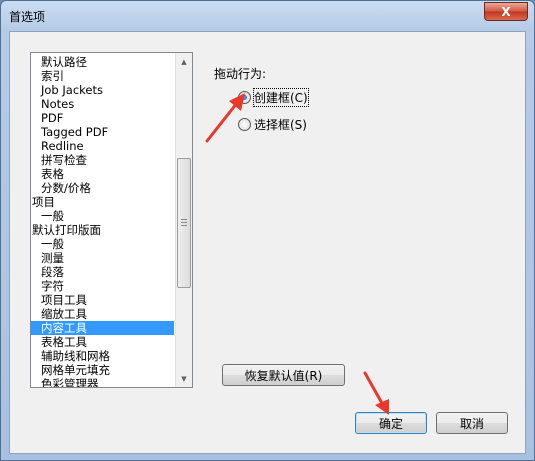  Describe the element at coordinates (102, 146) in the screenshot. I see `category-list-item: Redline` at that location.